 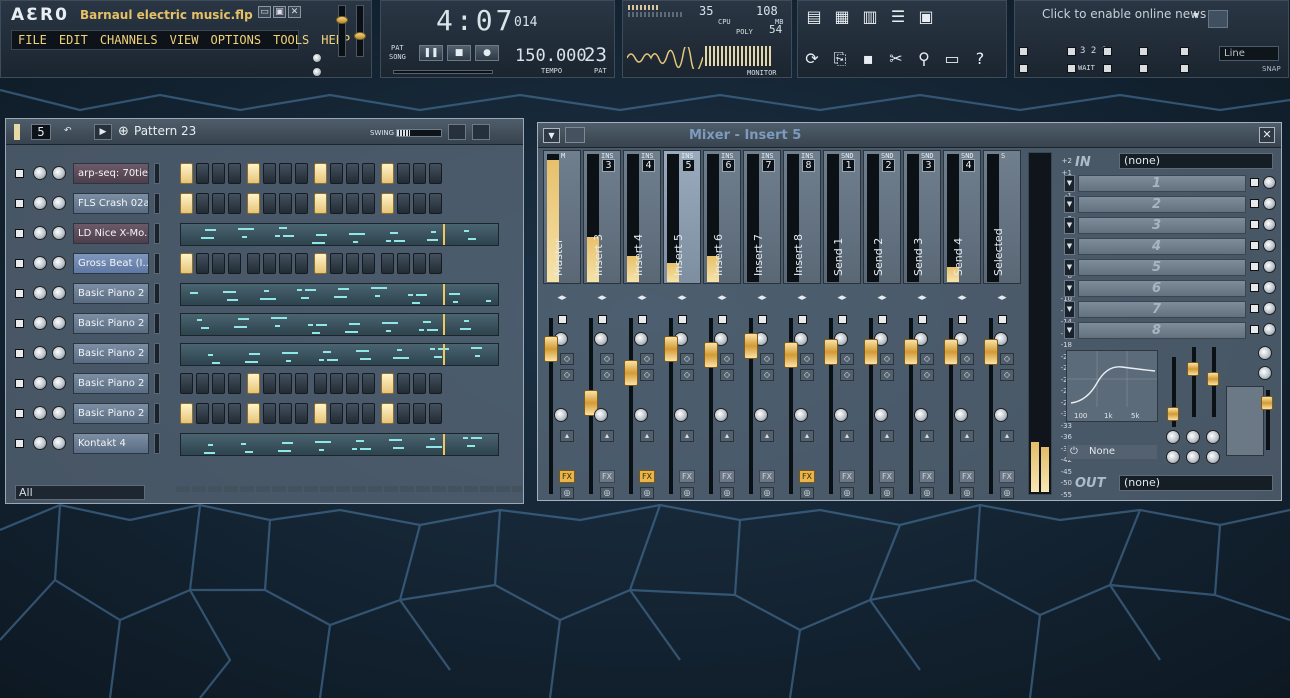 I want to click on loop-record-toggle, so click(x=1107, y=68).